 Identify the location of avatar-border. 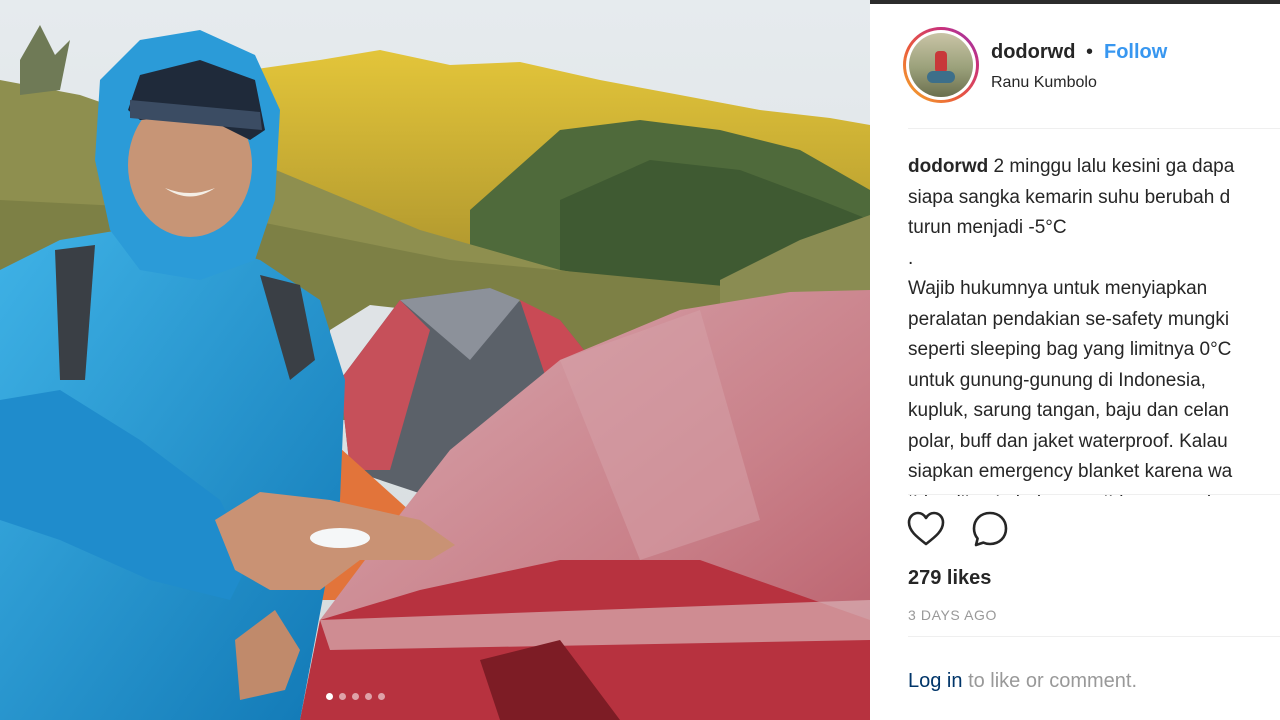
(941, 65).